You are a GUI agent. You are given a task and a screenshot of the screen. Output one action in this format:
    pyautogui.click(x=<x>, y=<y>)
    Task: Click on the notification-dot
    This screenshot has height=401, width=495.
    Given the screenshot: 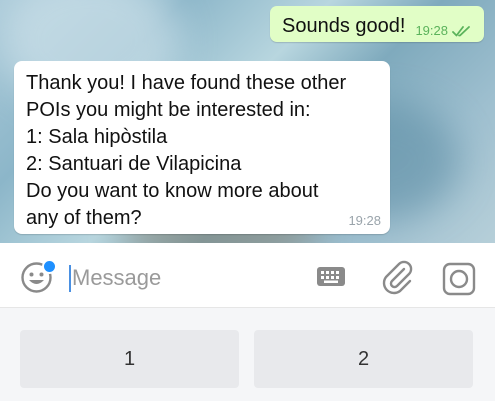 What is the action you would take?
    pyautogui.click(x=49, y=266)
    